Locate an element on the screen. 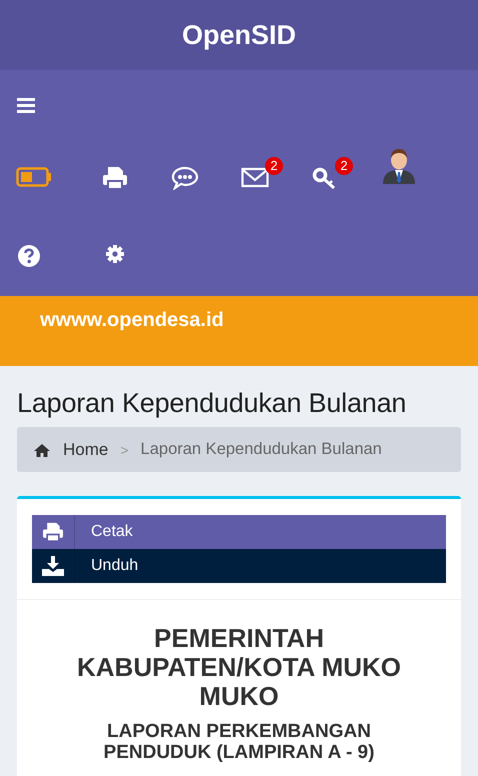 This screenshot has height=776, width=478. settings-icon is located at coordinates (115, 254).